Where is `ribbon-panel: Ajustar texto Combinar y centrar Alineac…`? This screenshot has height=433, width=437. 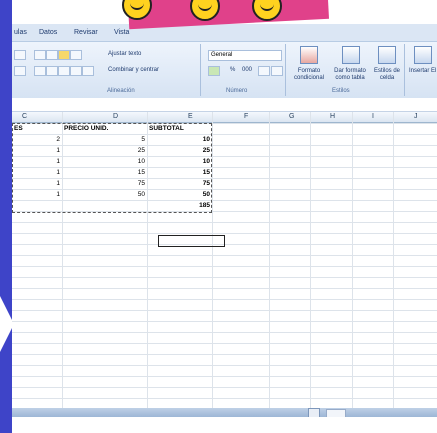 ribbon-panel: Ajustar texto Combinar y centrar Alineac… is located at coordinates (224, 70).